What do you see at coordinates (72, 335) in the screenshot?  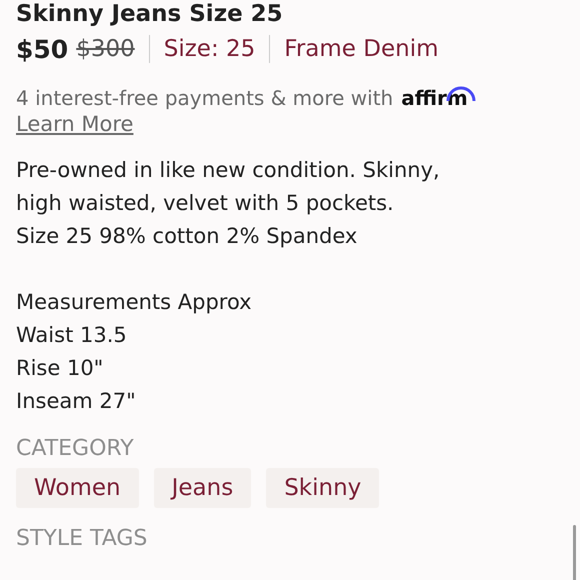 I see `description-line: Waist 13.5` at bounding box center [72, 335].